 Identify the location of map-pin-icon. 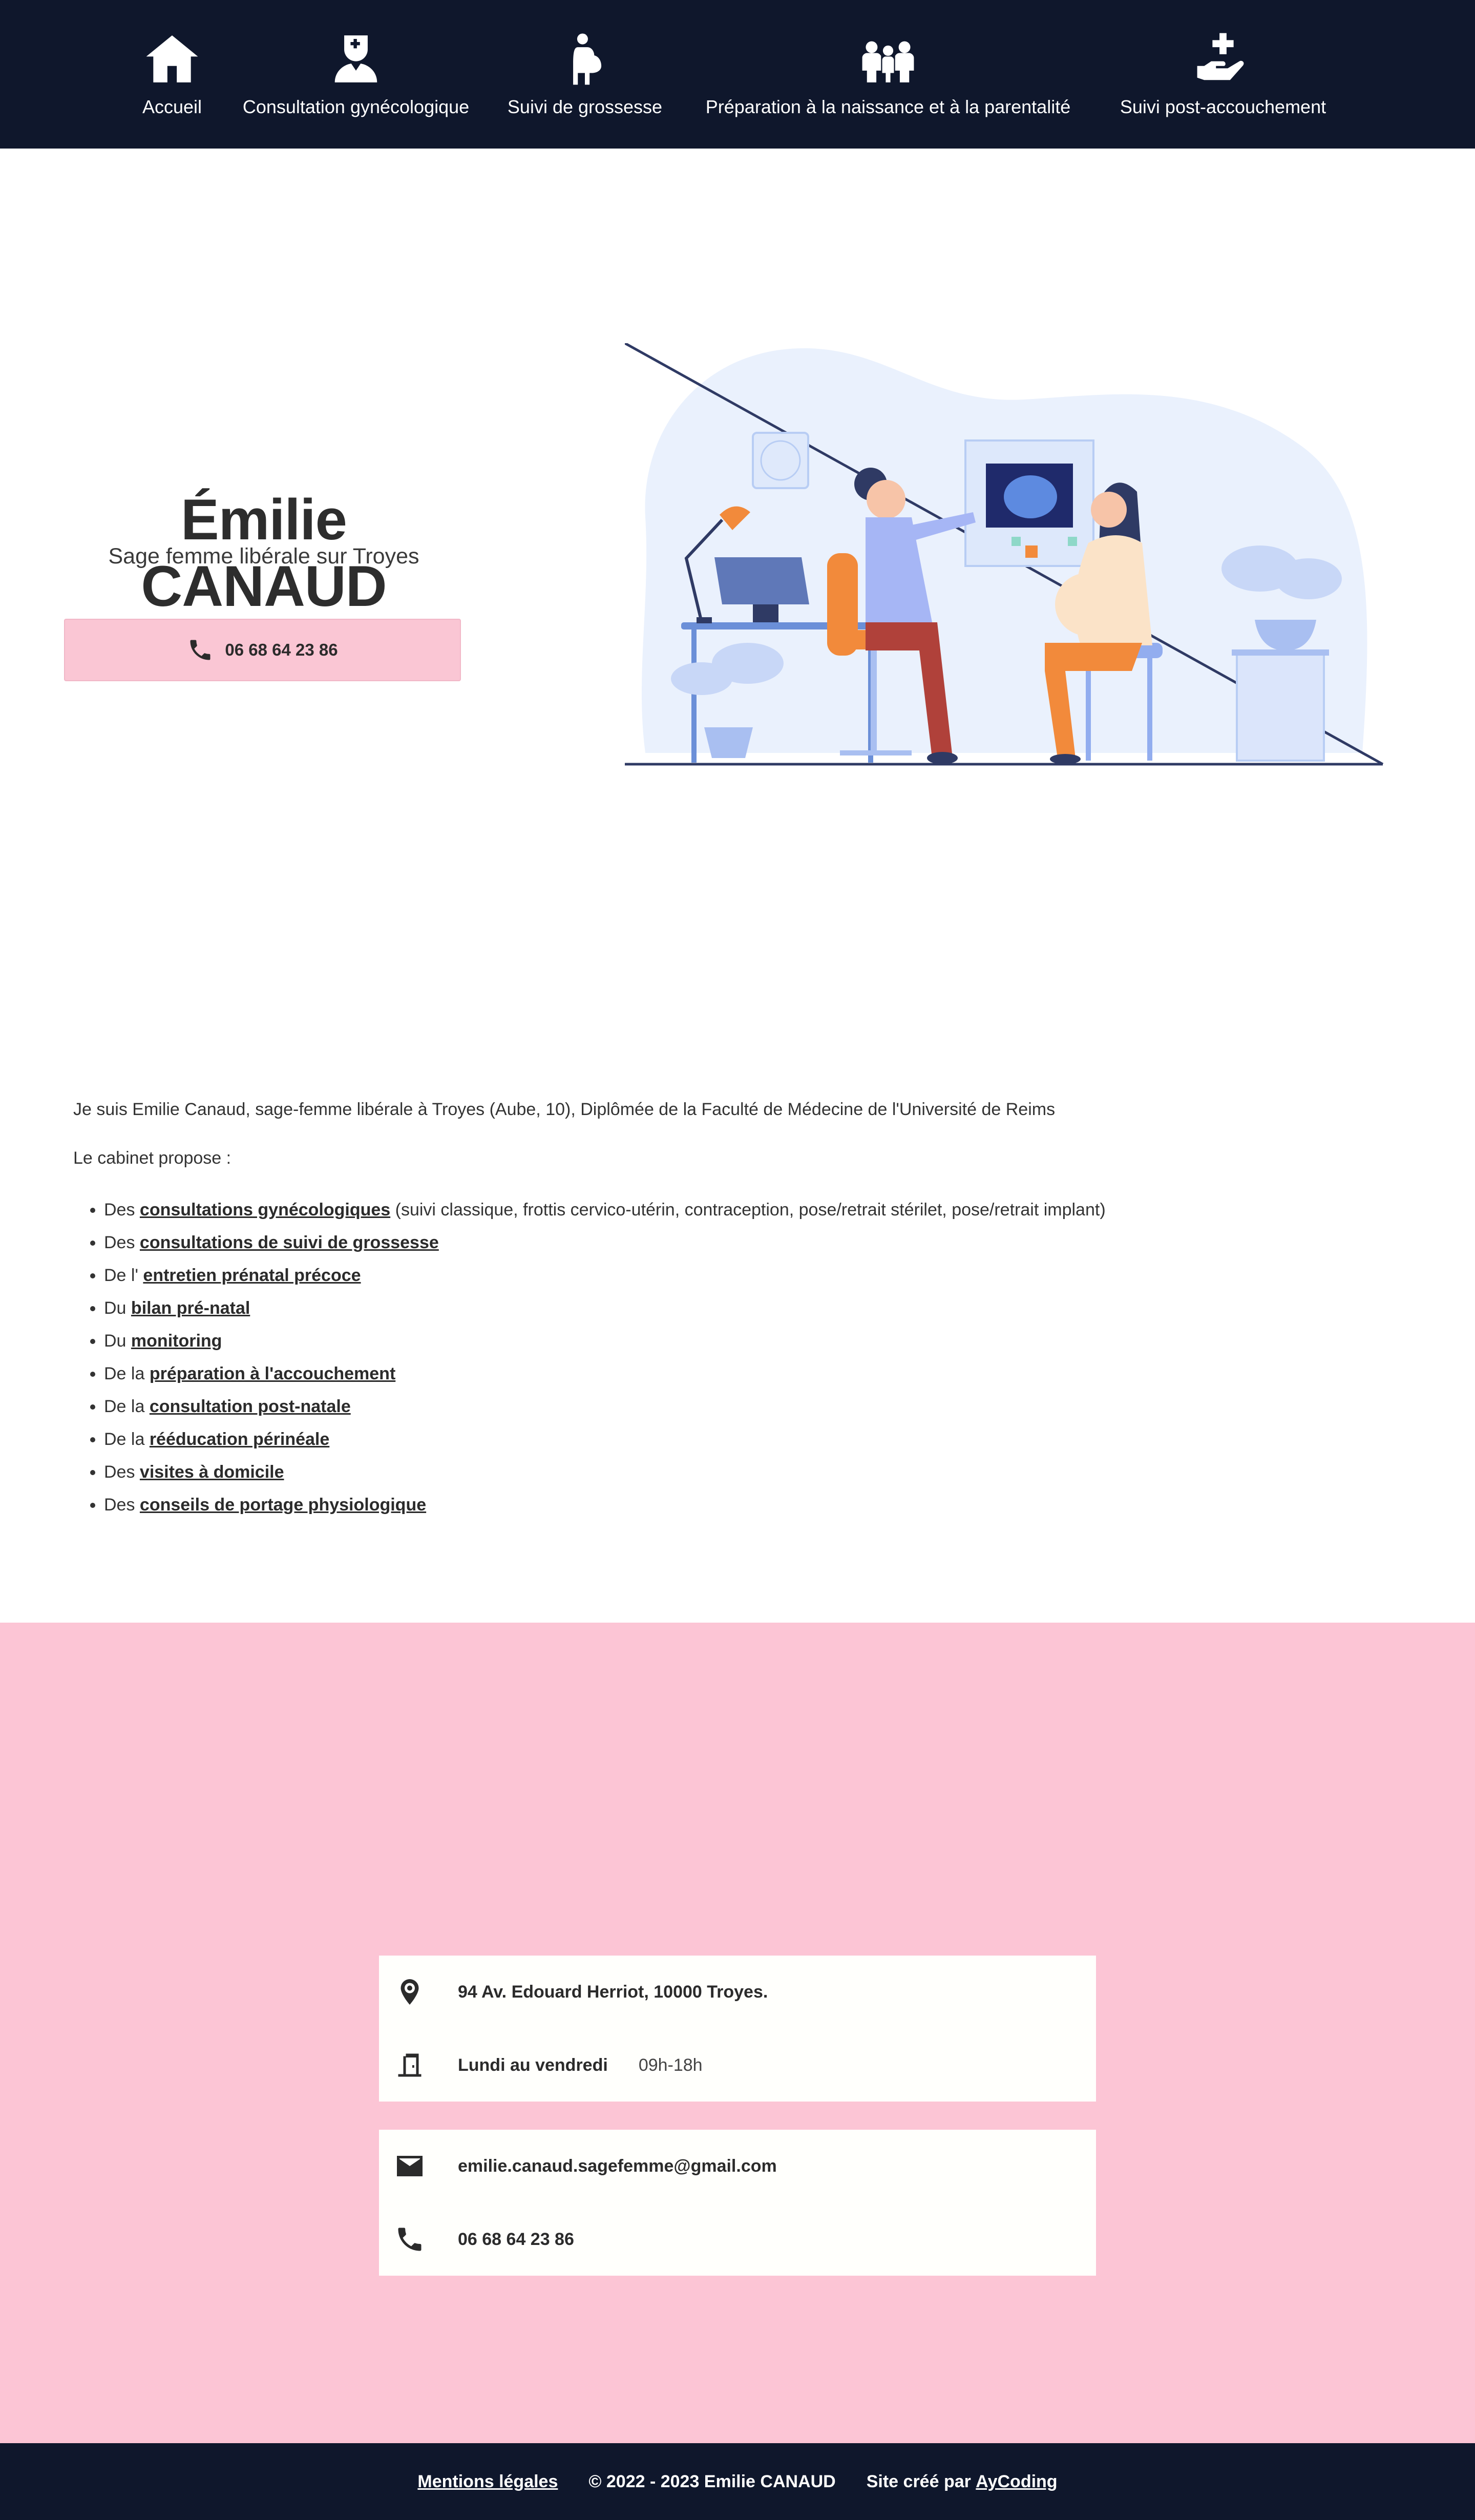
(410, 1992).